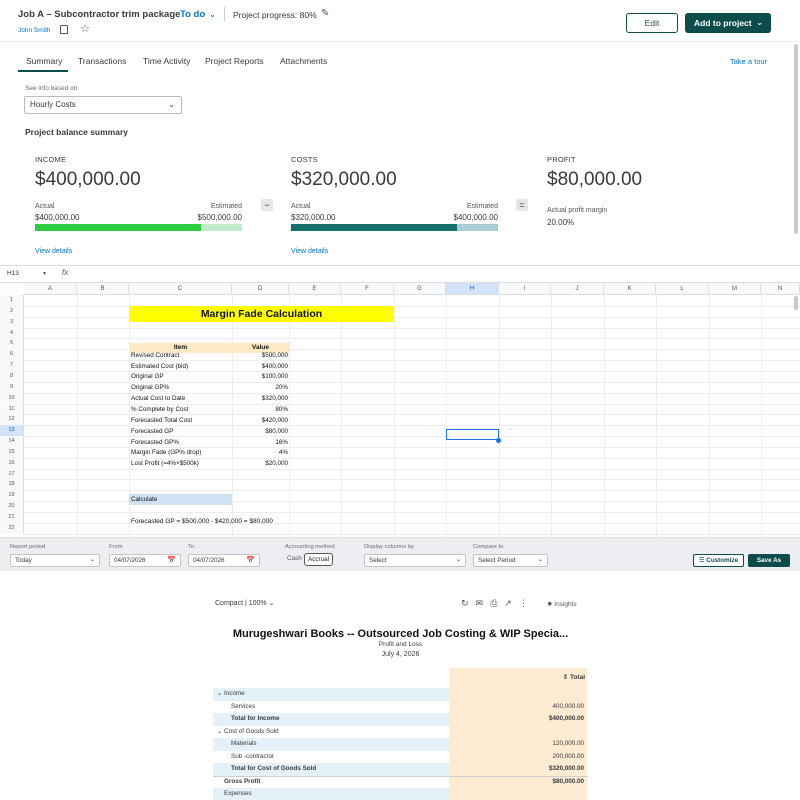 Image resolution: width=800 pixels, height=800 pixels. I want to click on value-cell: $320,000, so click(260, 398).